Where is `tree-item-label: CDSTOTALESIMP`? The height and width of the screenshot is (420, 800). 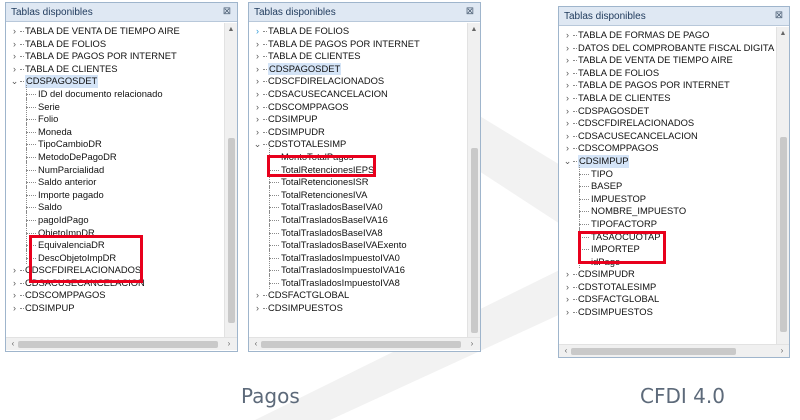
tree-item-label: CDSTOTALESIMP is located at coordinates (617, 286).